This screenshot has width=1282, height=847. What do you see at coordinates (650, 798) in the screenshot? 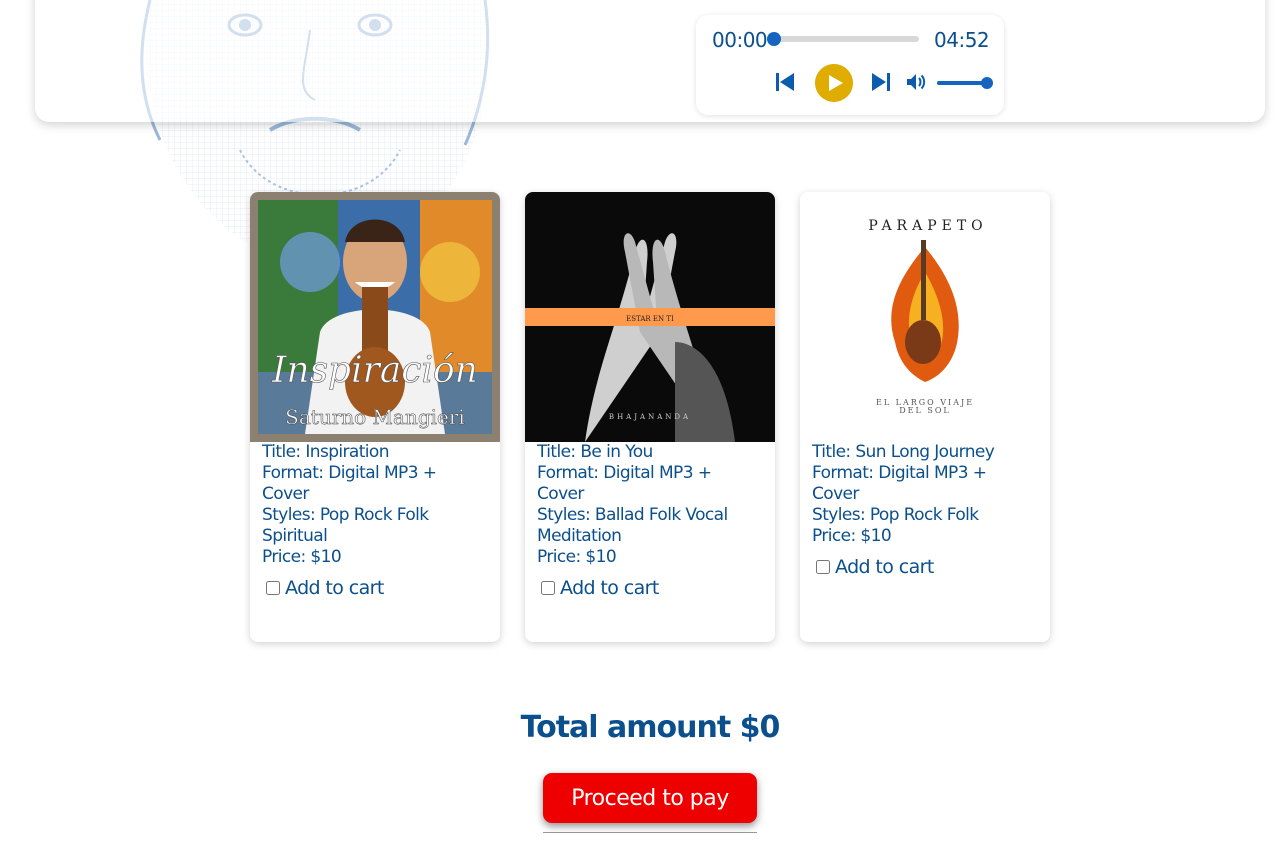
I see `proceed-to-pay-button: Proceed to pay` at bounding box center [650, 798].